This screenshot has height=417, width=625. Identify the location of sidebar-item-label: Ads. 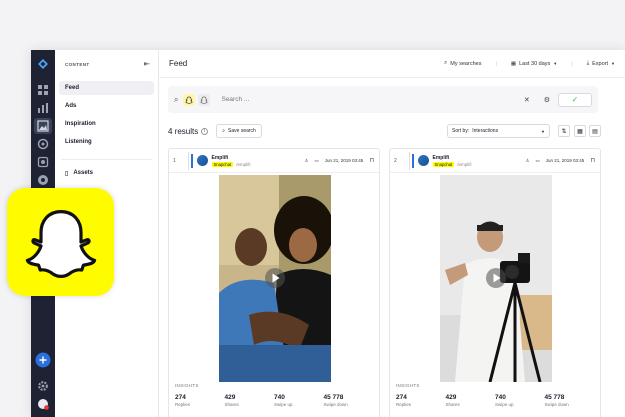
(71, 106).